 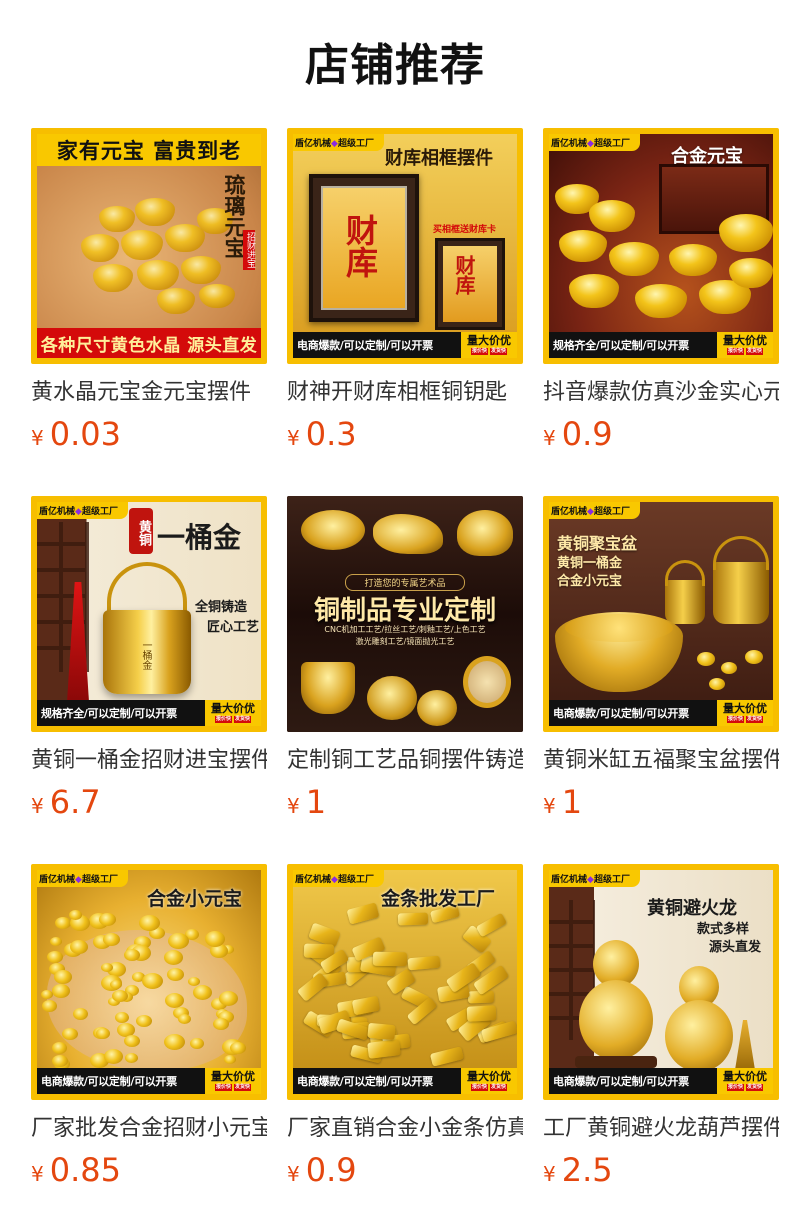 I want to click on promo-strip: 电商爆款/可以定制/可以开票 量大价优 报价快 发货快, so click(x=149, y=1081).